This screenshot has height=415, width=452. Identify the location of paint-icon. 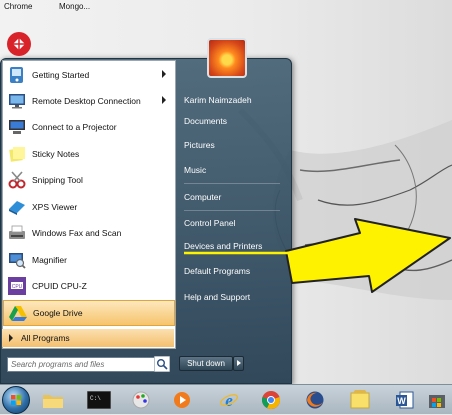
(141, 400).